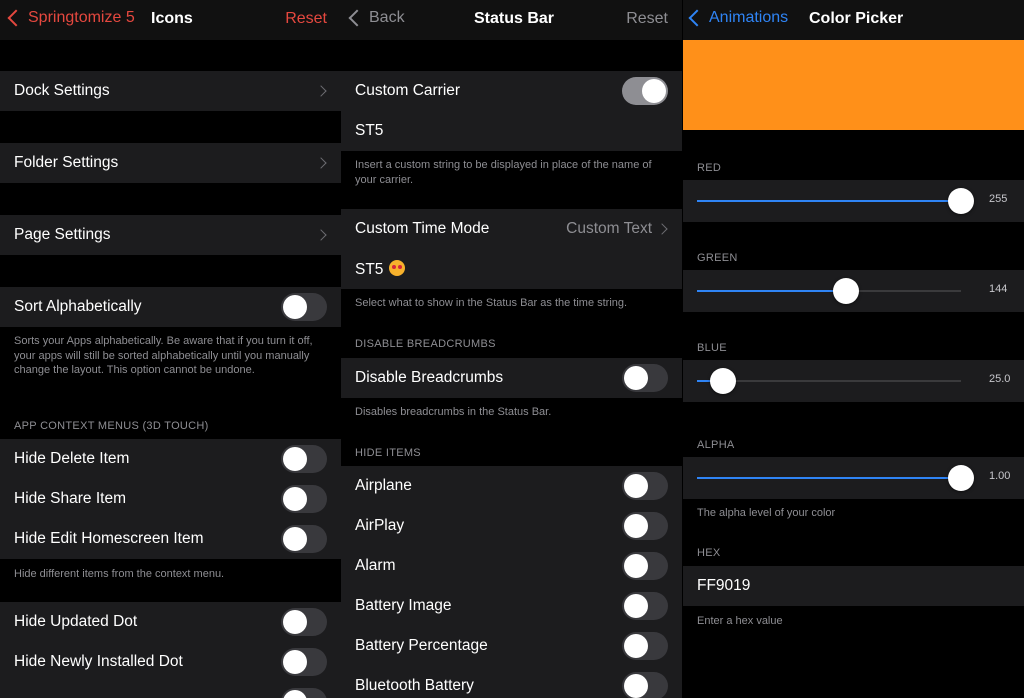  I want to click on green-value: 144, so click(998, 289).